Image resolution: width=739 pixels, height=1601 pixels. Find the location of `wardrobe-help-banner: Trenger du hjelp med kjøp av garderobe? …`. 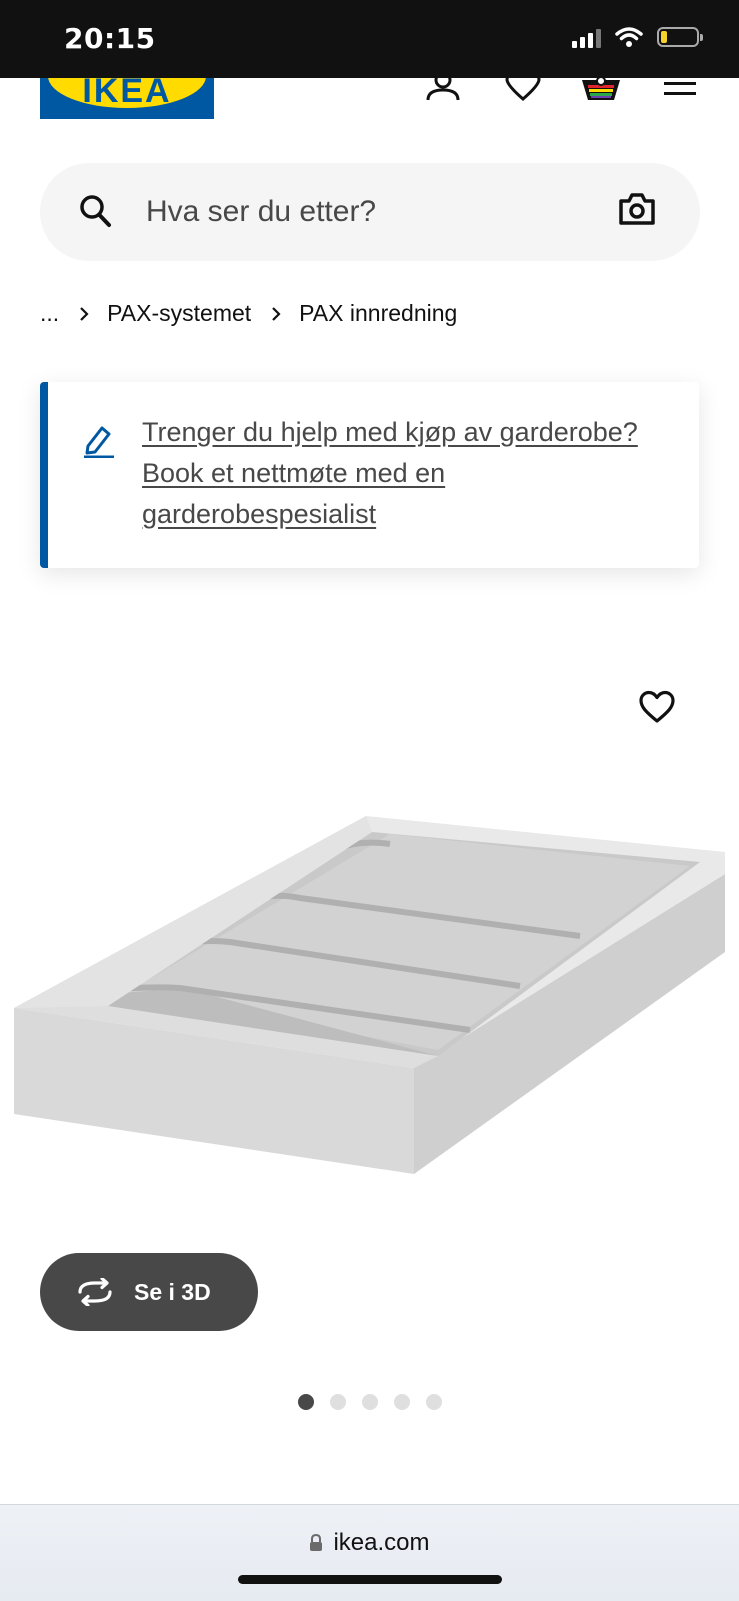

wardrobe-help-banner: Trenger du hjelp med kjøp av garderobe? … is located at coordinates (369, 475).